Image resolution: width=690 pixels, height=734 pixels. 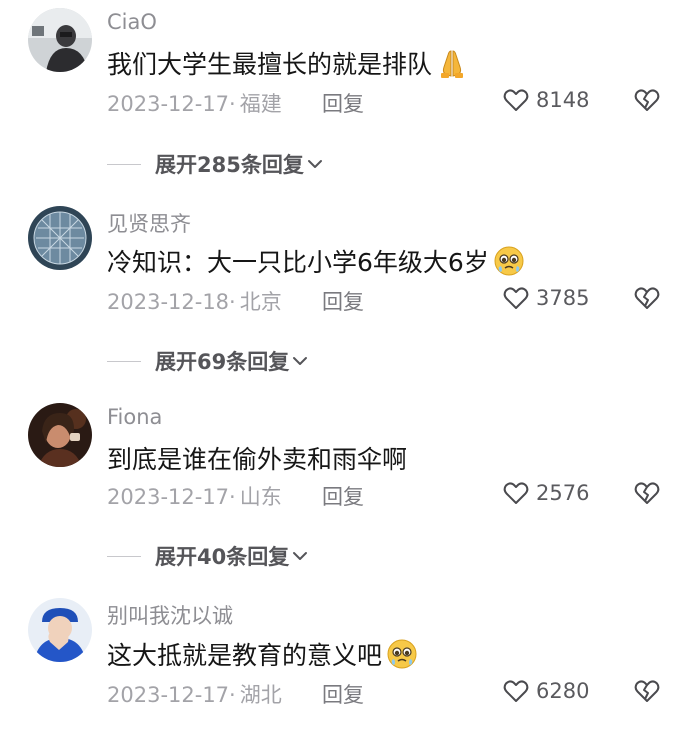 I want to click on folded-hands-emoji, so click(x=452, y=63).